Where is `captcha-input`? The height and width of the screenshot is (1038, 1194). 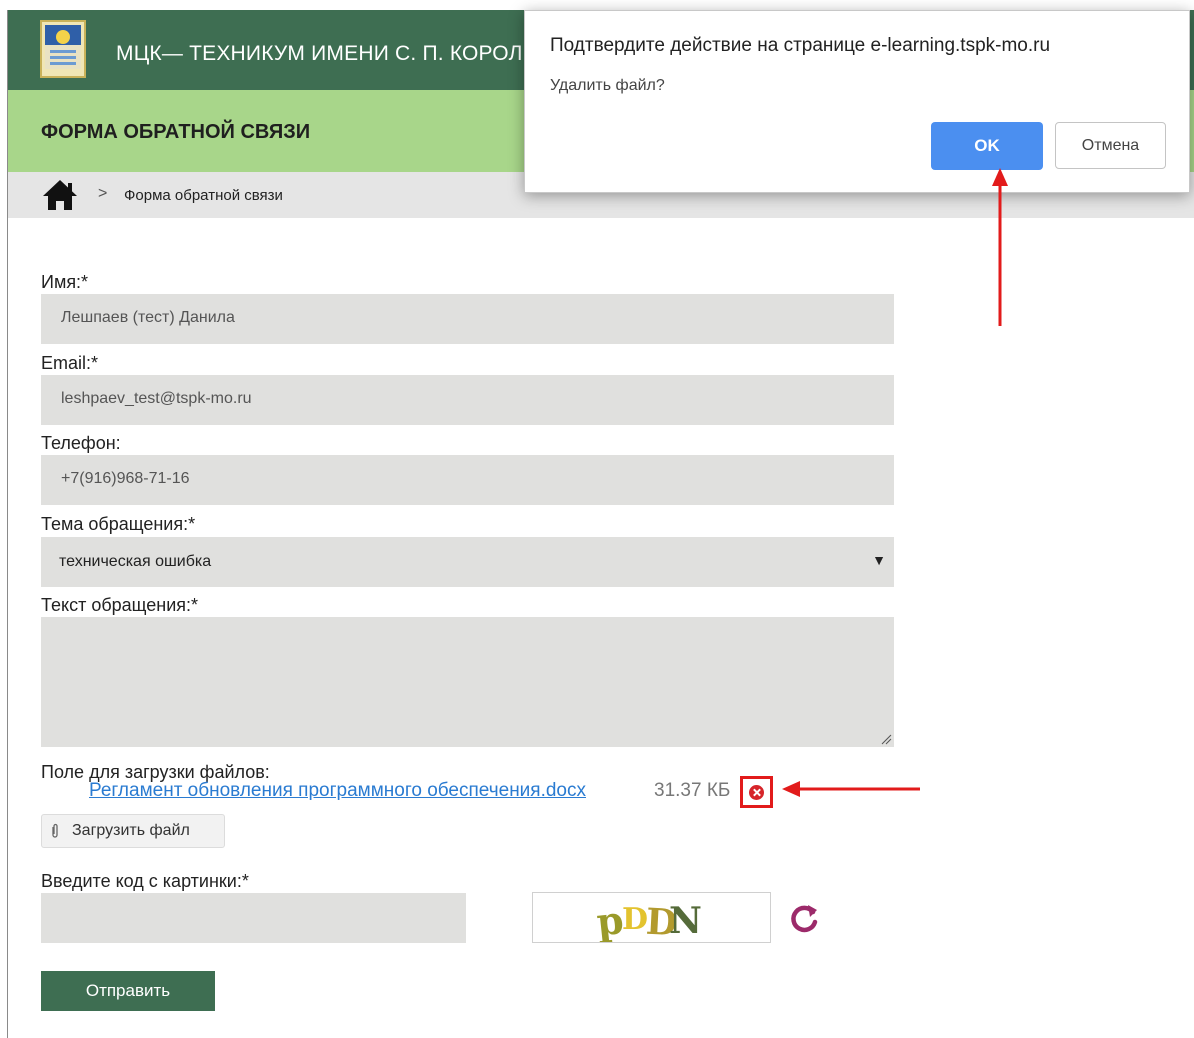
captcha-input is located at coordinates (253, 918).